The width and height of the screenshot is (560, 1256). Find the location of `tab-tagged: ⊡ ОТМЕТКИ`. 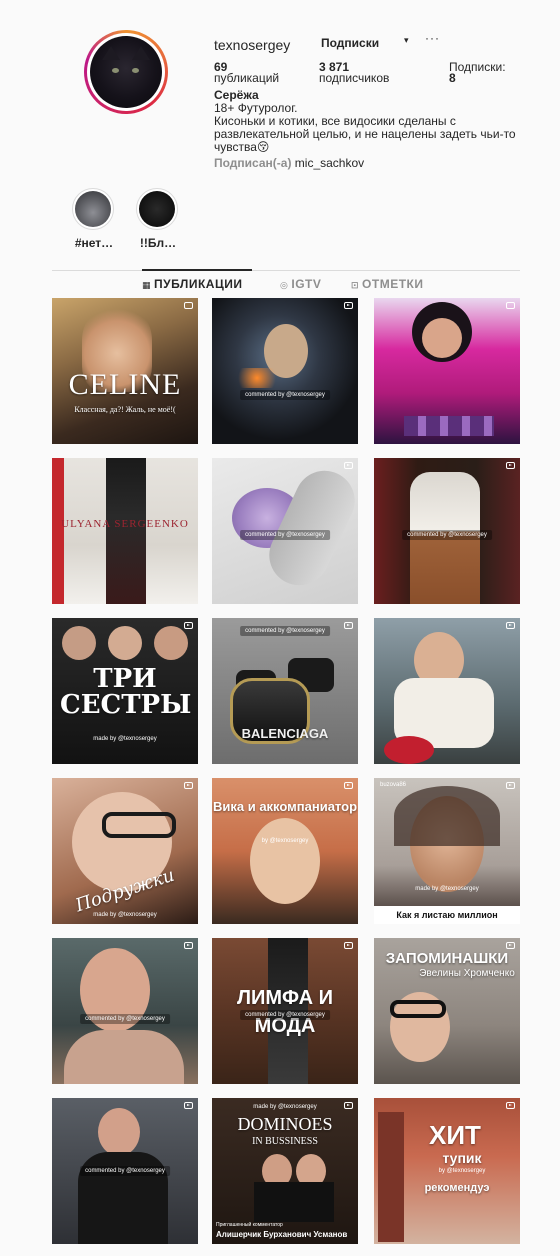

tab-tagged: ⊡ ОТМЕТКИ is located at coordinates (387, 284).